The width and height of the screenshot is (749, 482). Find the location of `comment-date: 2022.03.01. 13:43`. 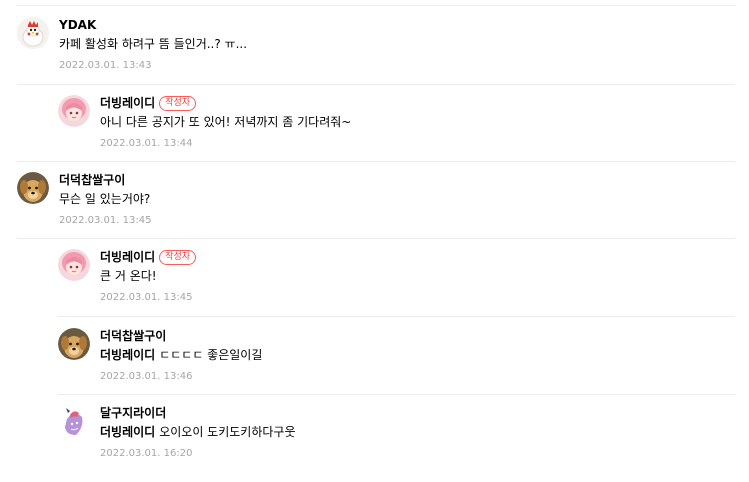

comment-date: 2022.03.01. 13:43 is located at coordinates (105, 65).